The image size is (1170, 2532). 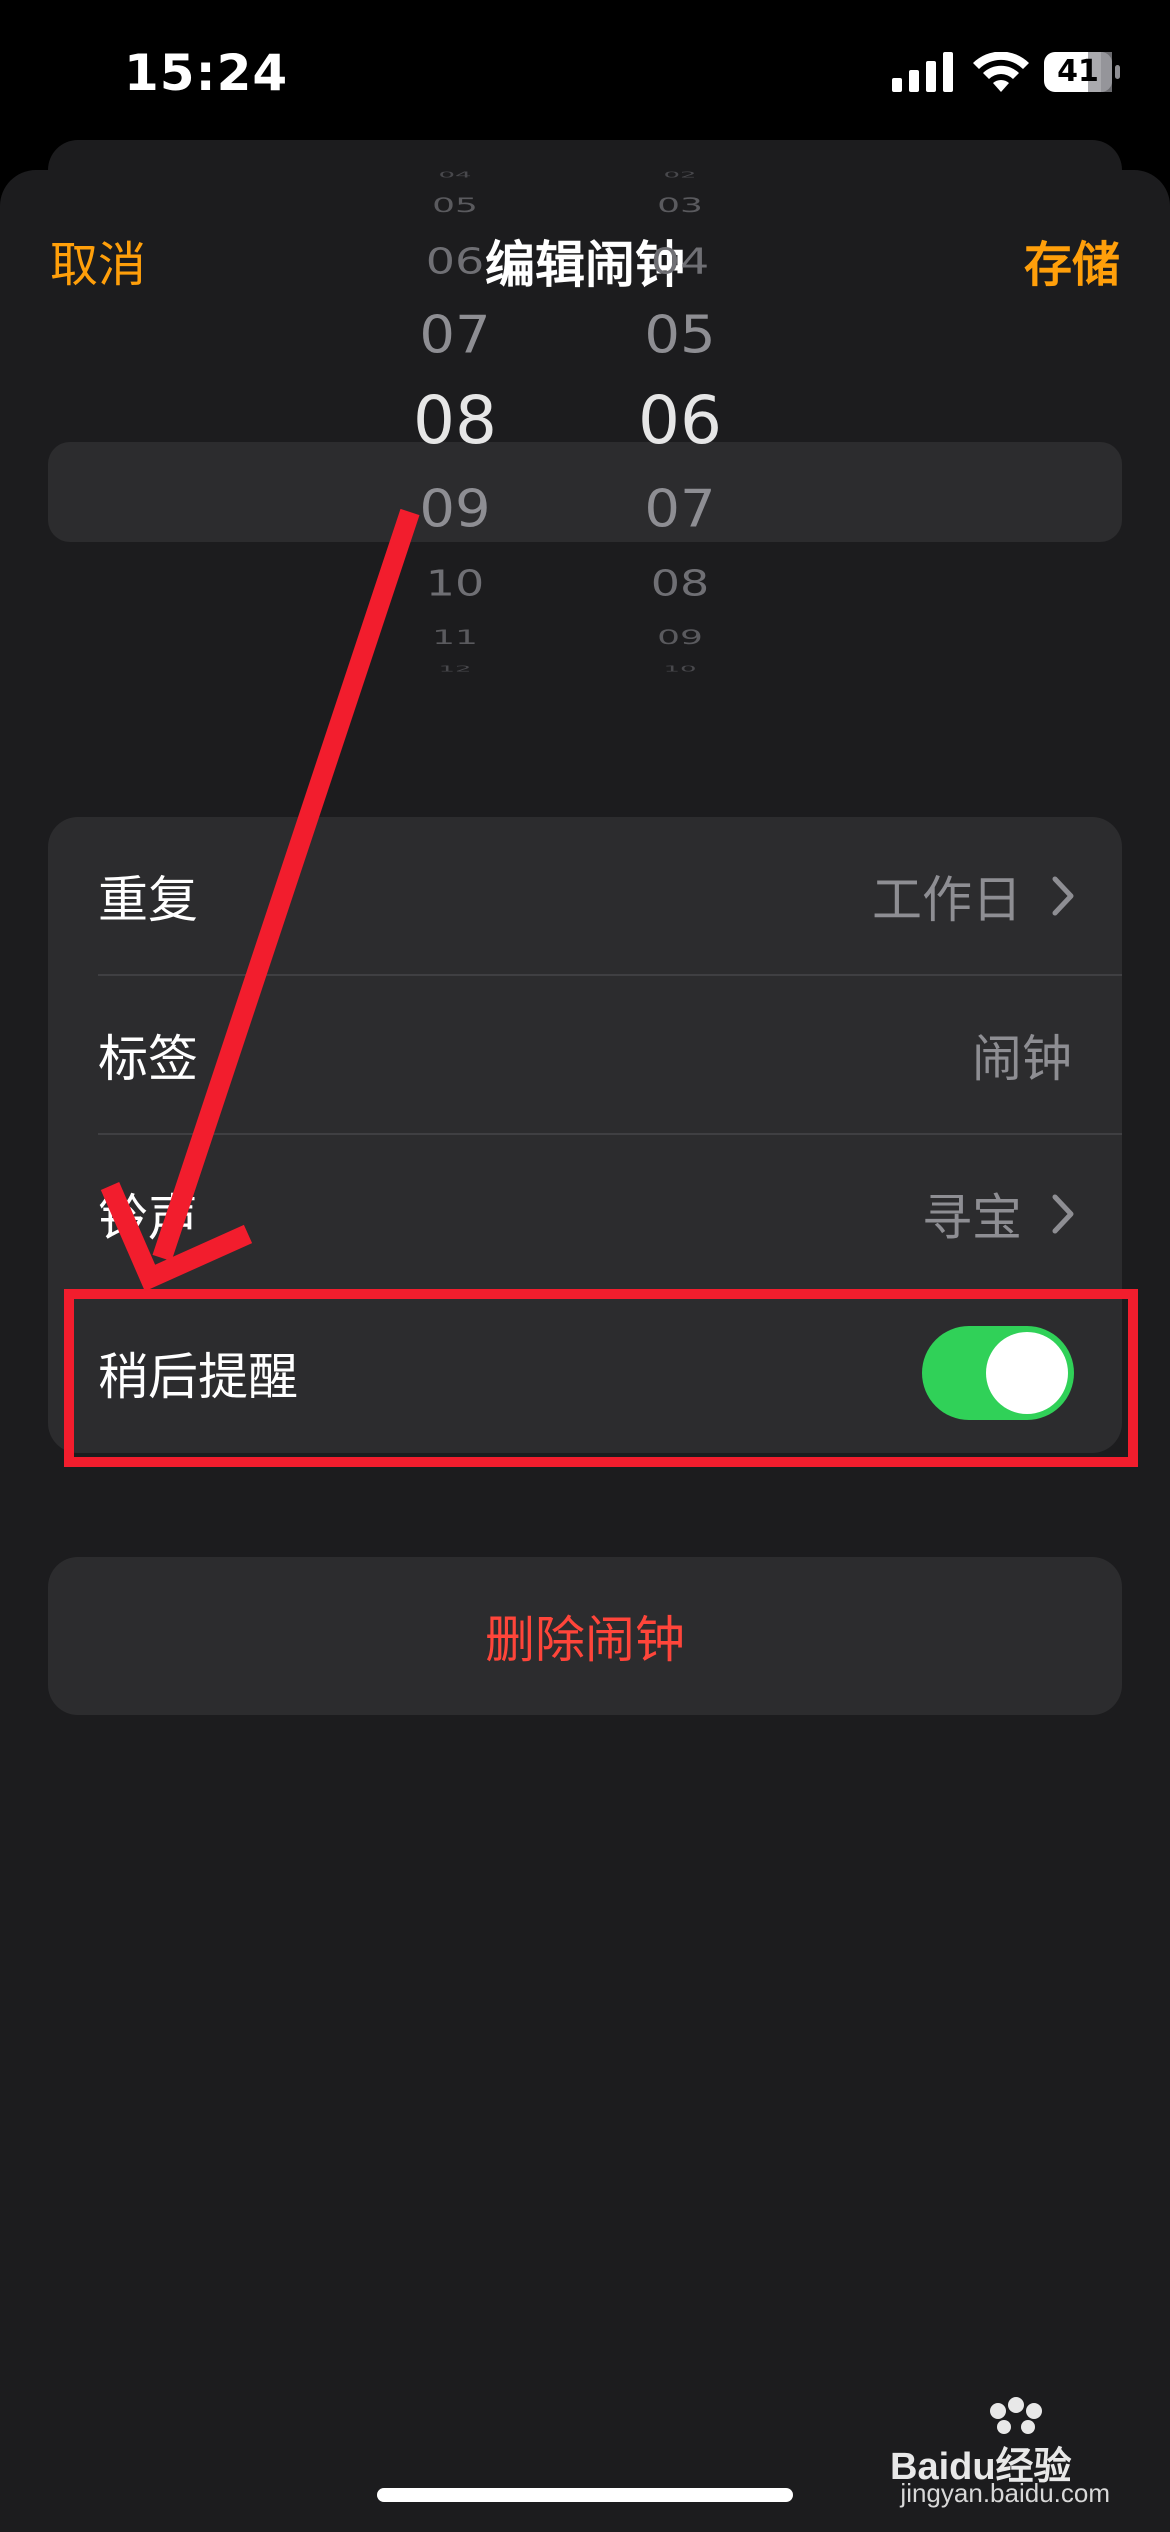 What do you see at coordinates (260, 900) in the screenshot?
I see `annotation-arrow-icon` at bounding box center [260, 900].